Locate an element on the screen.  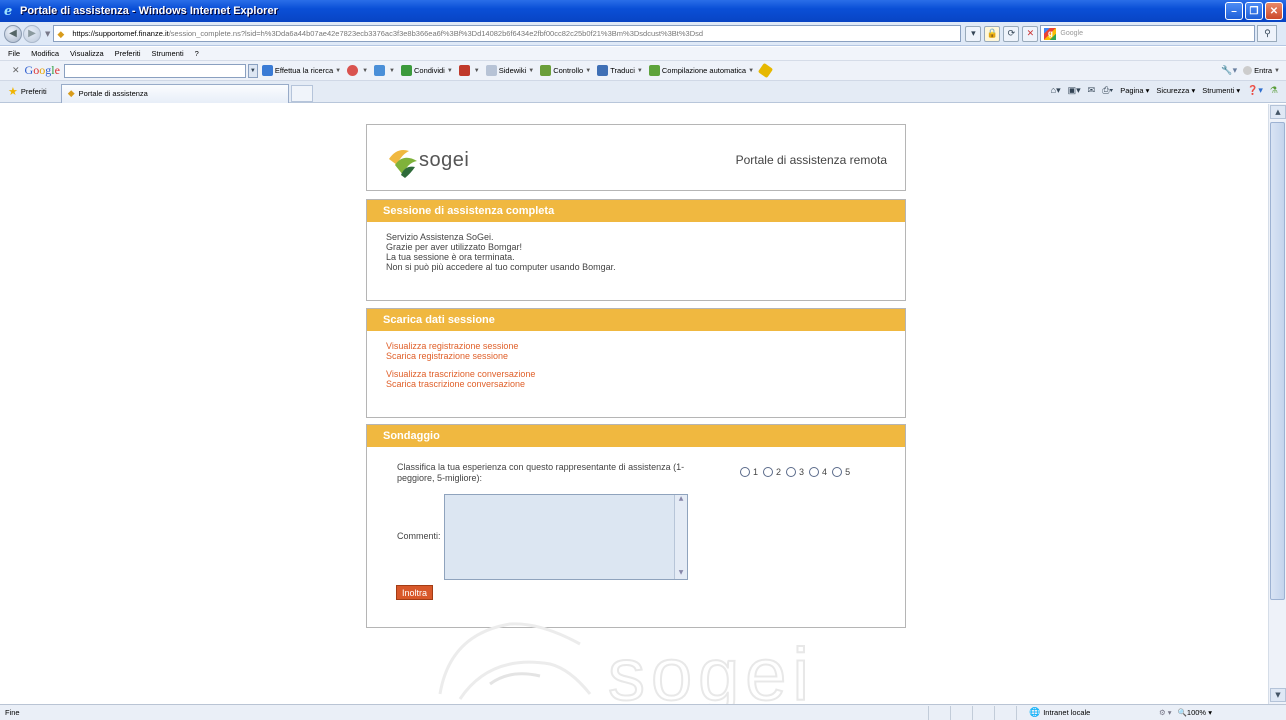
download-transcript-link: Scarica trascrizione conversazione is located at coordinates (636, 384).